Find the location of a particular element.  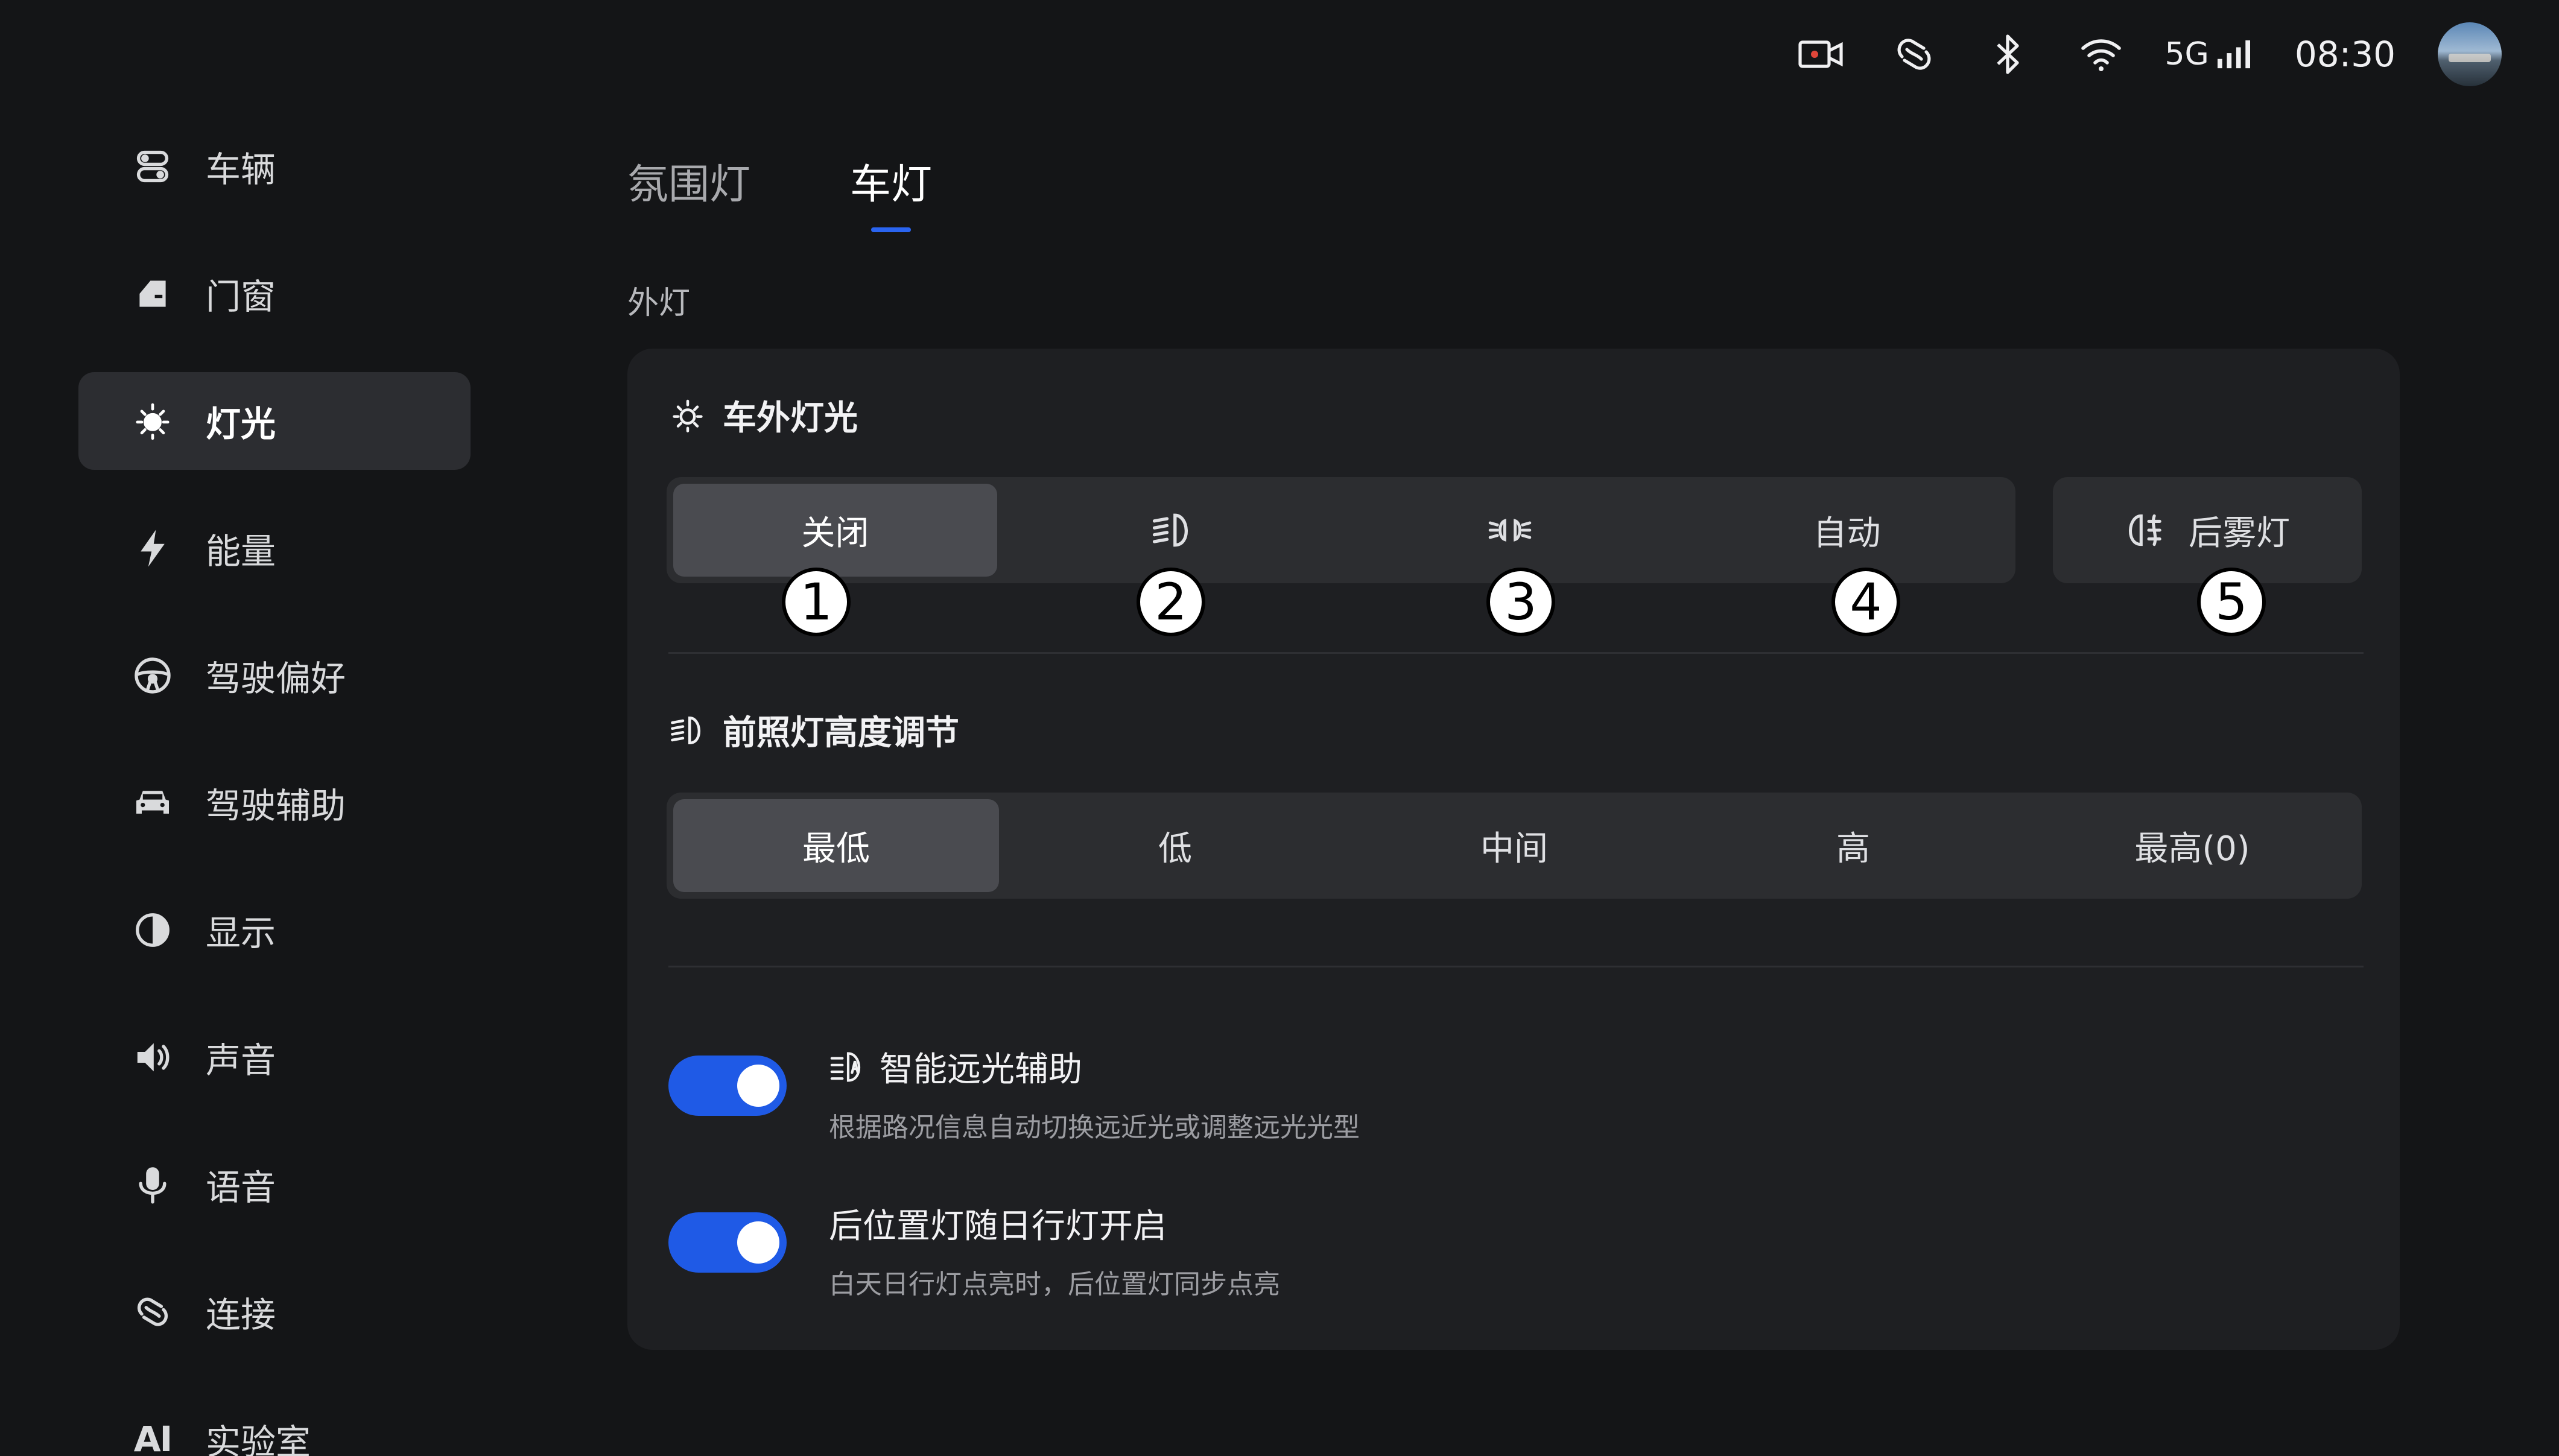

low-beam-icon is located at coordinates (1170, 530).